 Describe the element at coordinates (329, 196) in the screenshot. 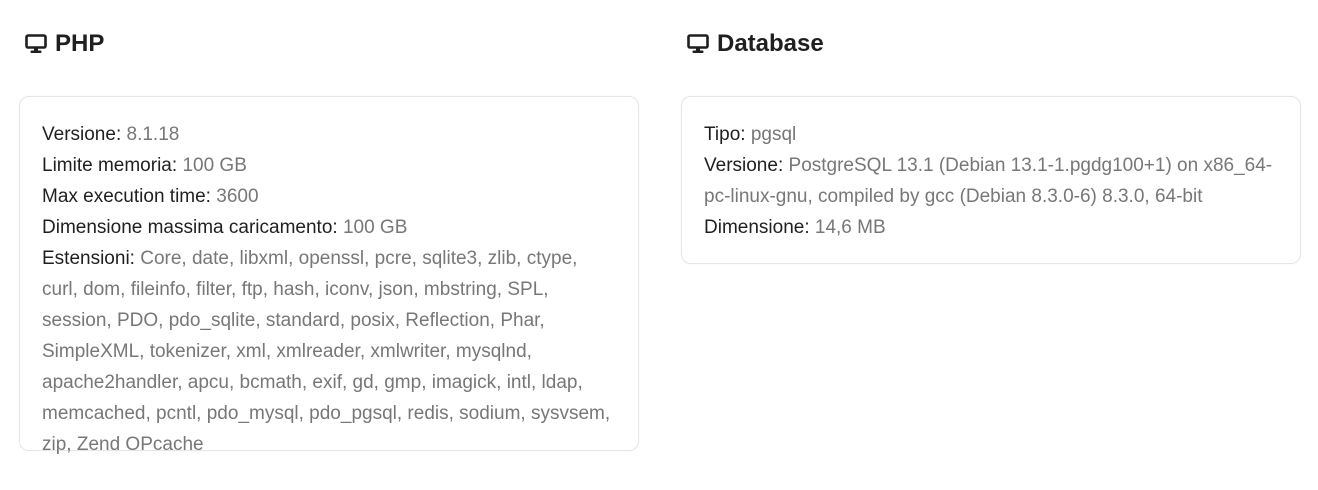

I see `php-exec-row: Max execution time: 3600` at that location.